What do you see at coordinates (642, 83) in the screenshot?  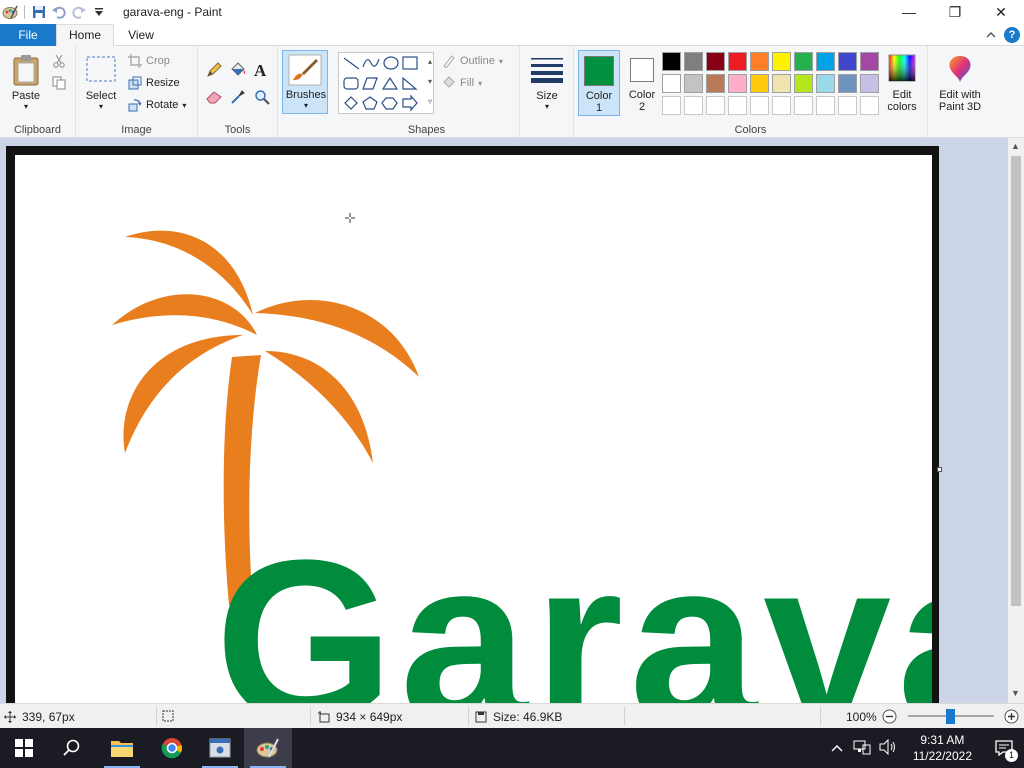 I see `color2-button: Color 2` at bounding box center [642, 83].